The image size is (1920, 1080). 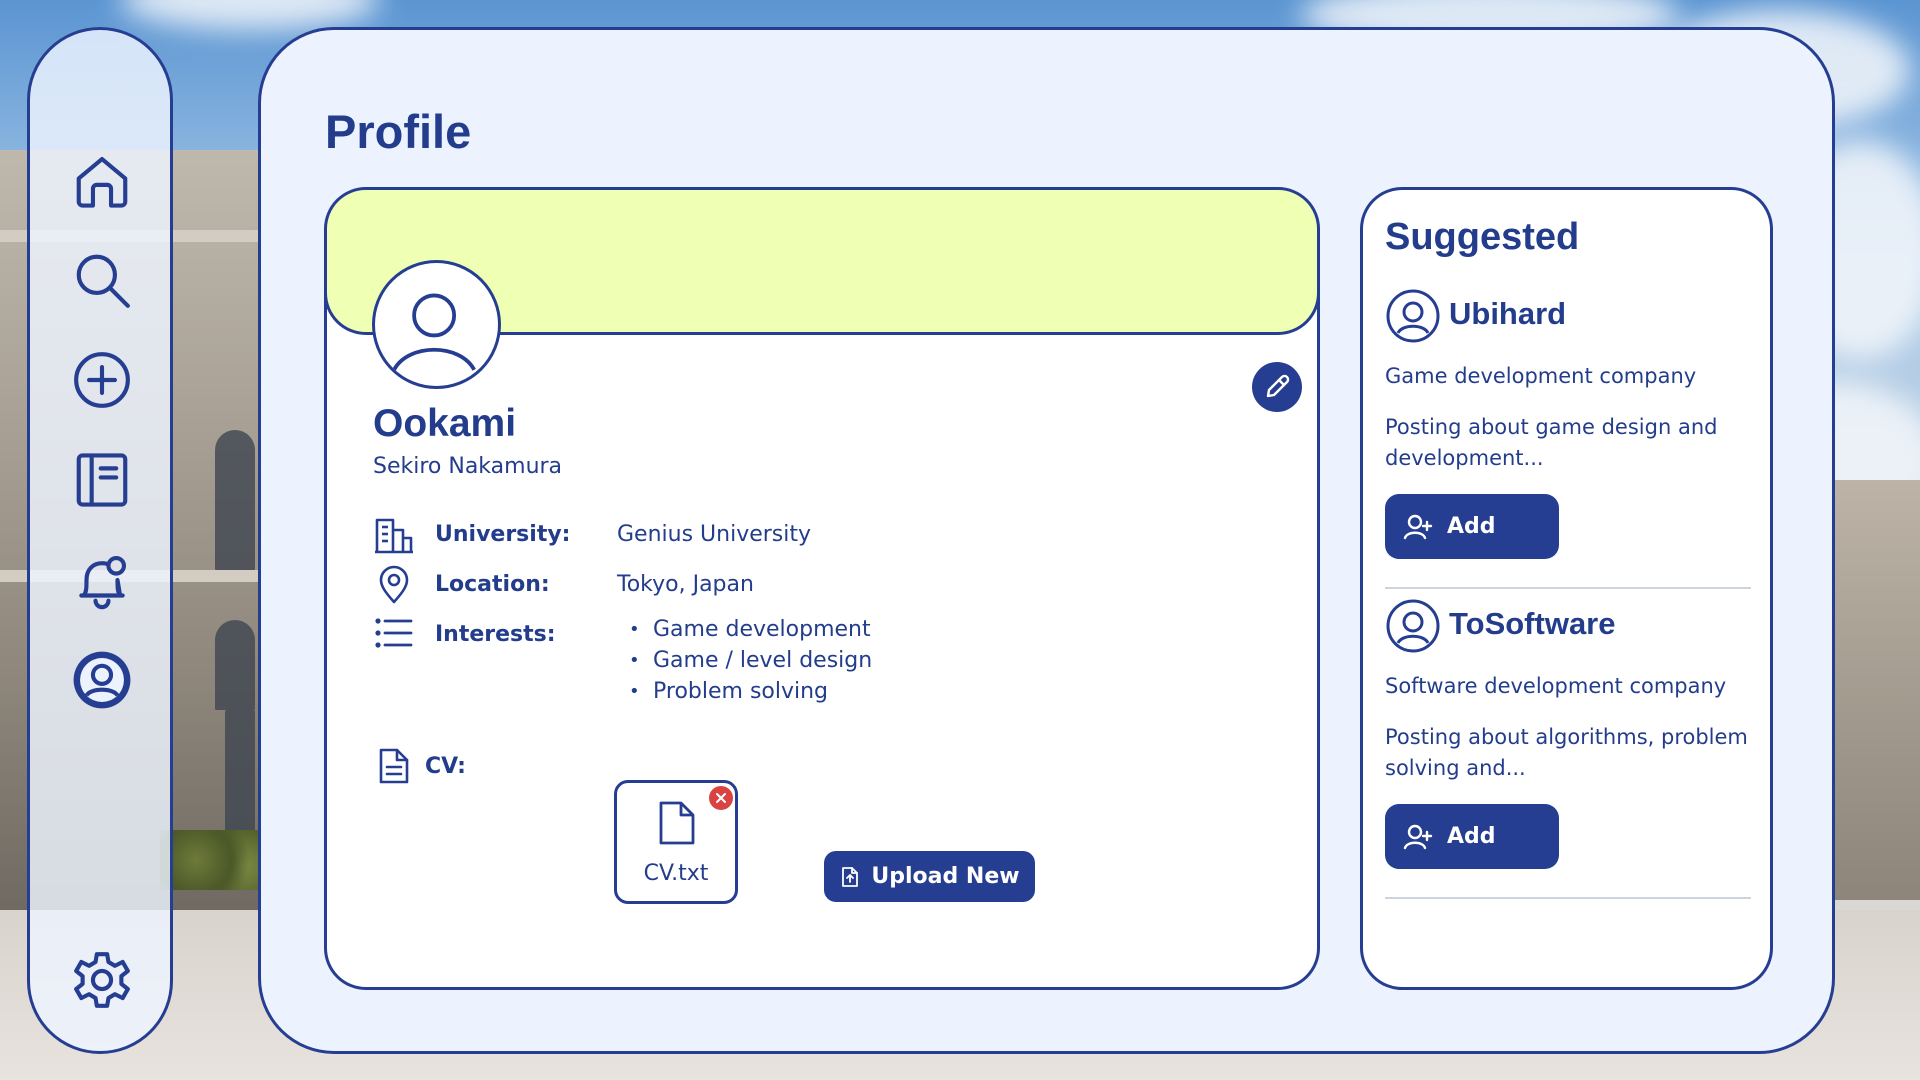 What do you see at coordinates (394, 633) in the screenshot?
I see `list-icon` at bounding box center [394, 633].